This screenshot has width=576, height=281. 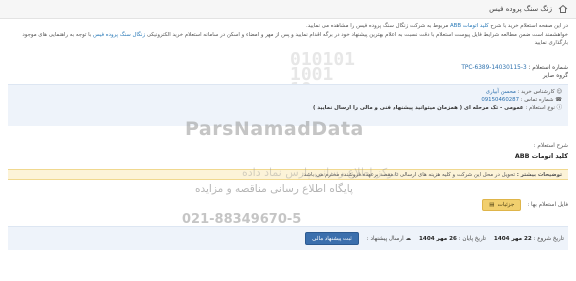 I want to click on send-group: ☁ ارسال پیشنهاد :, so click(x=389, y=239).